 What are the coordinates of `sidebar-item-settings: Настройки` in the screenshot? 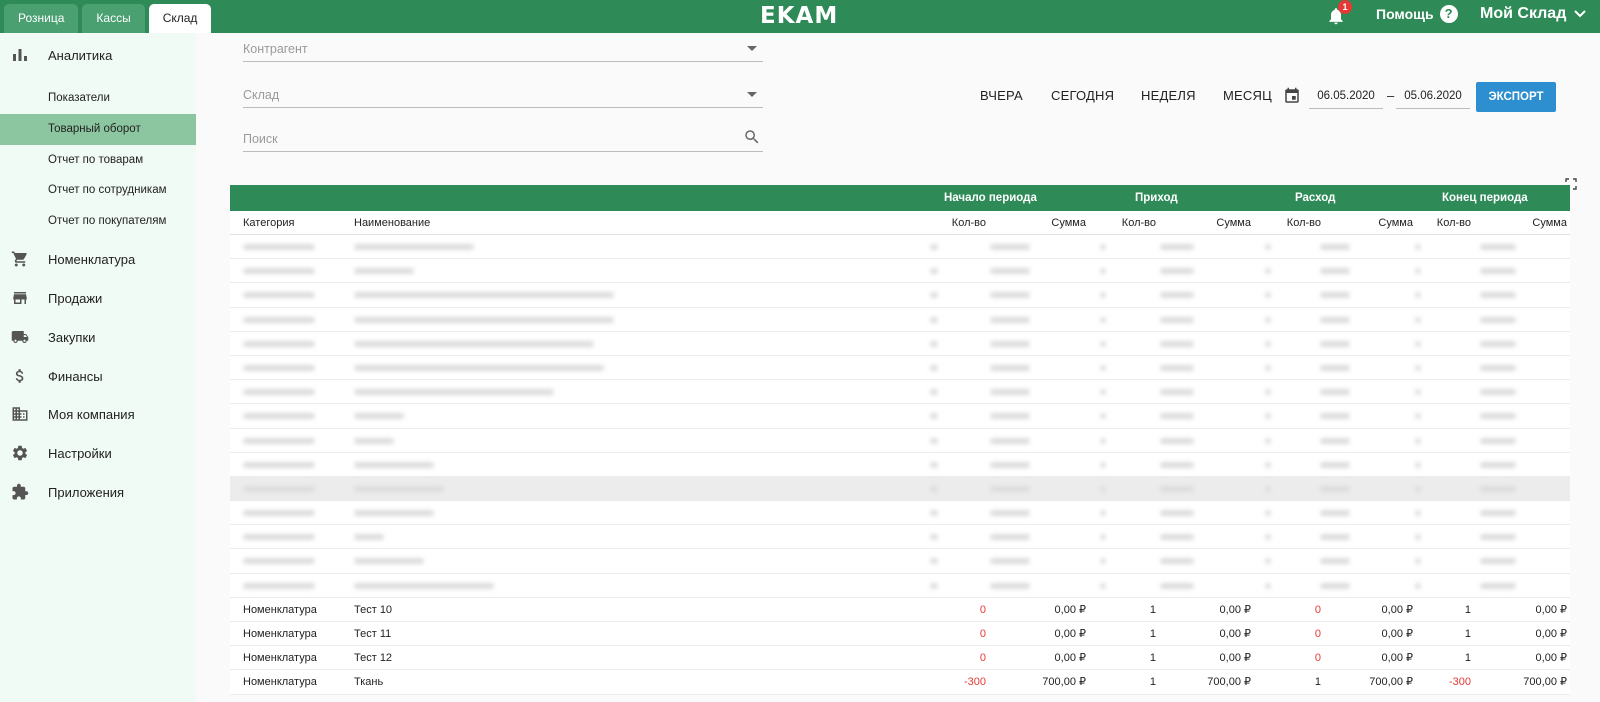 It's located at (98, 453).